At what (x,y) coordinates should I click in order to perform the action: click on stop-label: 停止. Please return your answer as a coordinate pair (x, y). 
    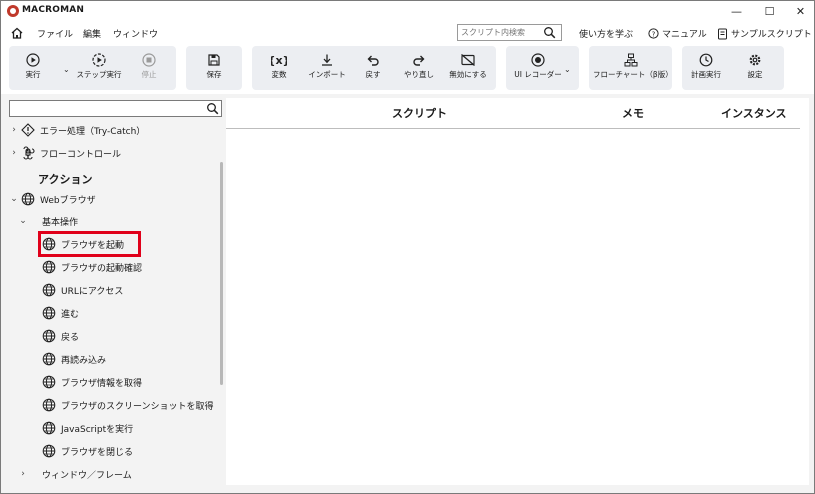
    Looking at the image, I should click on (149, 74).